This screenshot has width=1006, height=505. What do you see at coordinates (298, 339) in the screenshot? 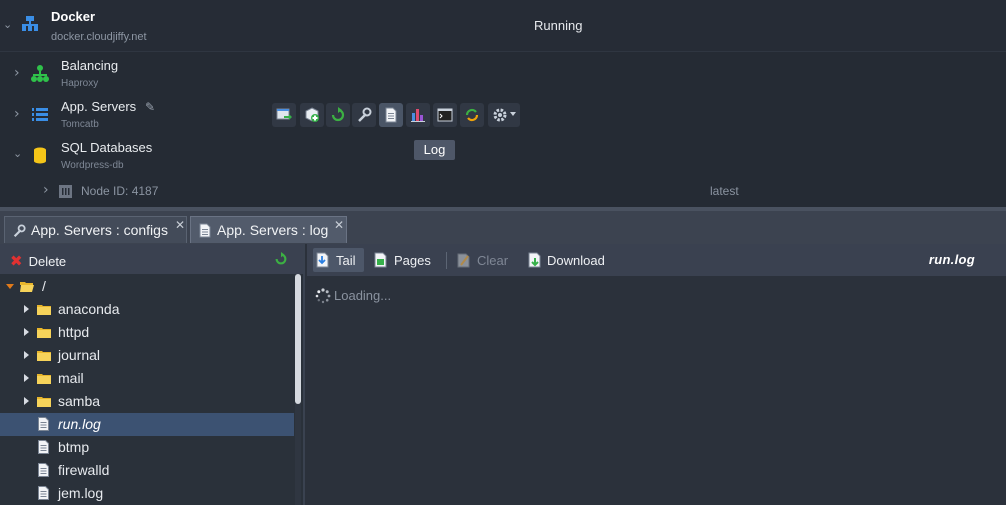
I see `scrollbar-thumb` at bounding box center [298, 339].